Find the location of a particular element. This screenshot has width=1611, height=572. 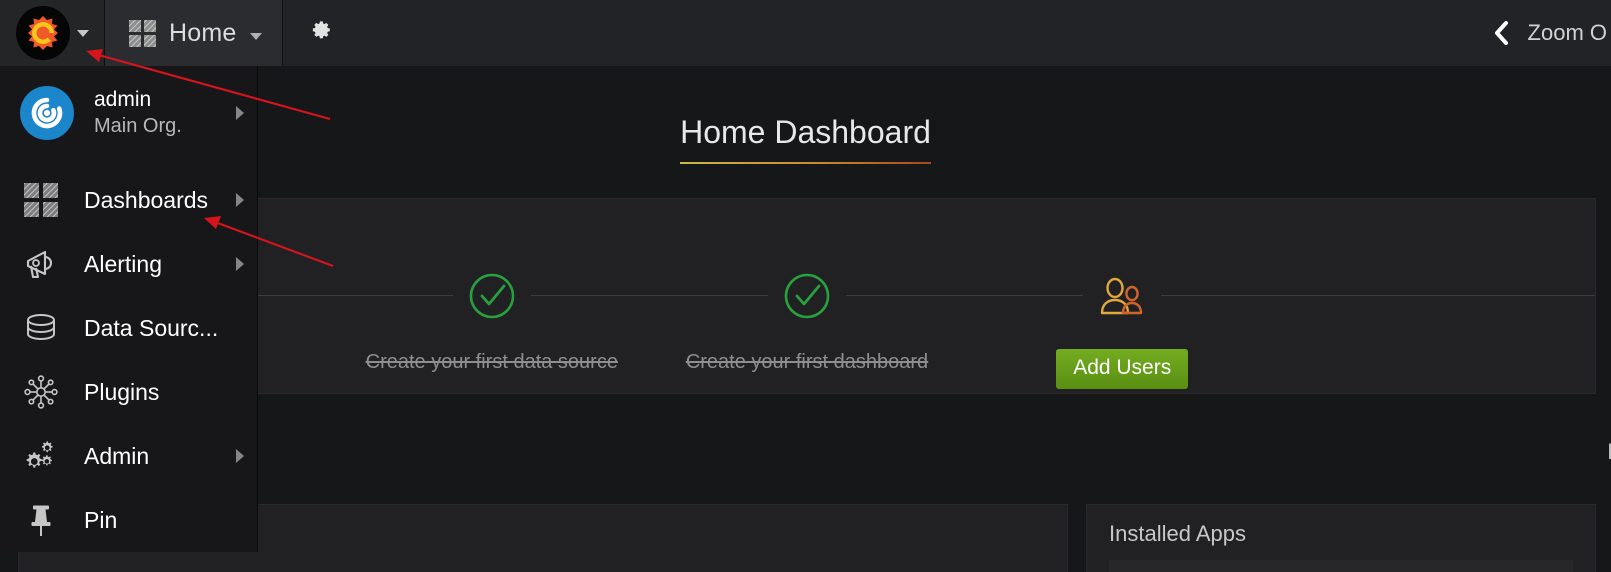

user-avatar-icon is located at coordinates (47, 113).